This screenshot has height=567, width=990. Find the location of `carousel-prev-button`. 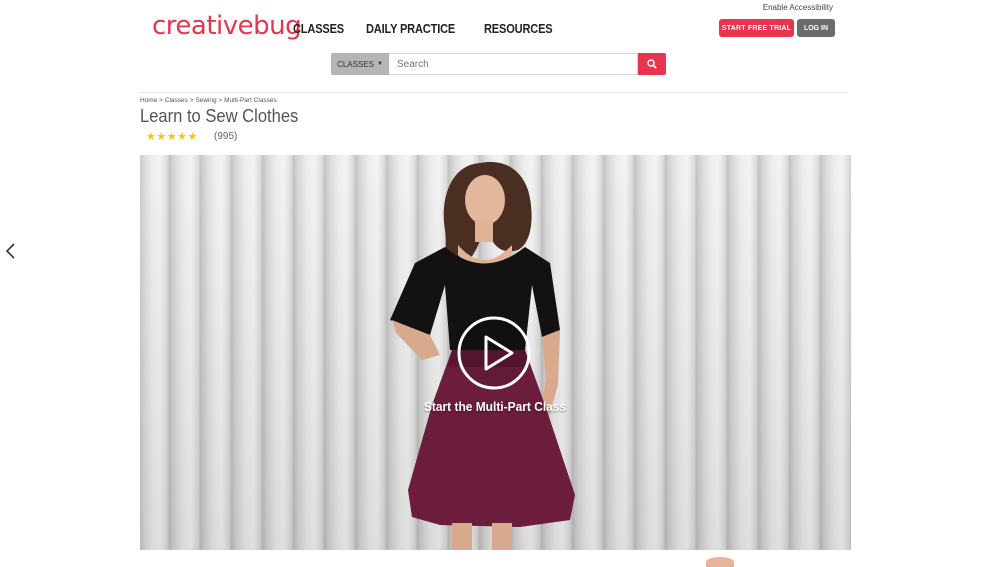

carousel-prev-button is located at coordinates (11, 251).